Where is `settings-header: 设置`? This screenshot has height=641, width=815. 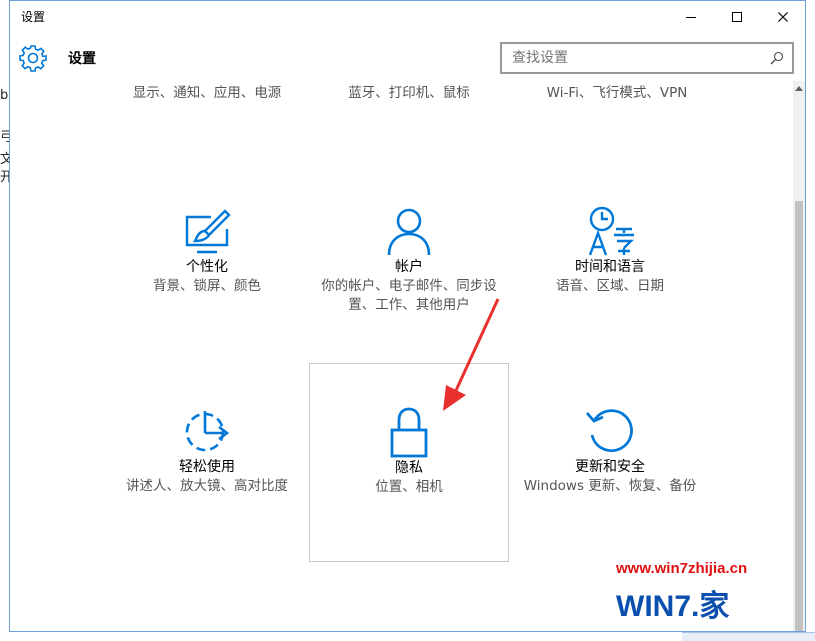
settings-header: 设置 is located at coordinates (407, 57).